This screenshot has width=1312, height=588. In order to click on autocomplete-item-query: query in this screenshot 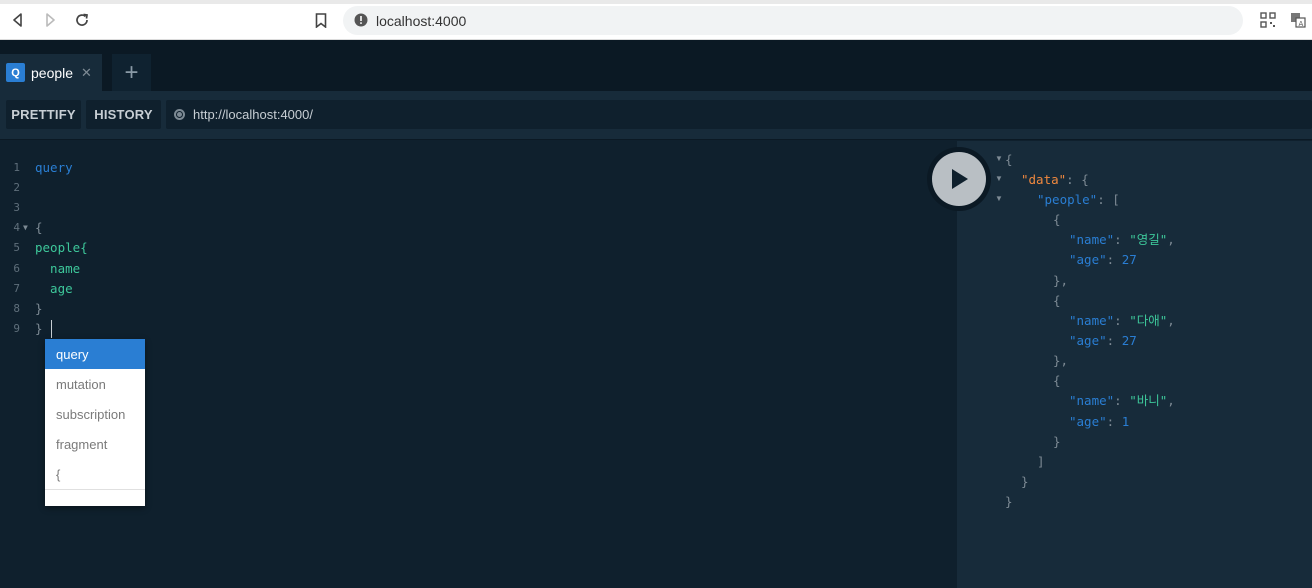, I will do `click(95, 354)`.